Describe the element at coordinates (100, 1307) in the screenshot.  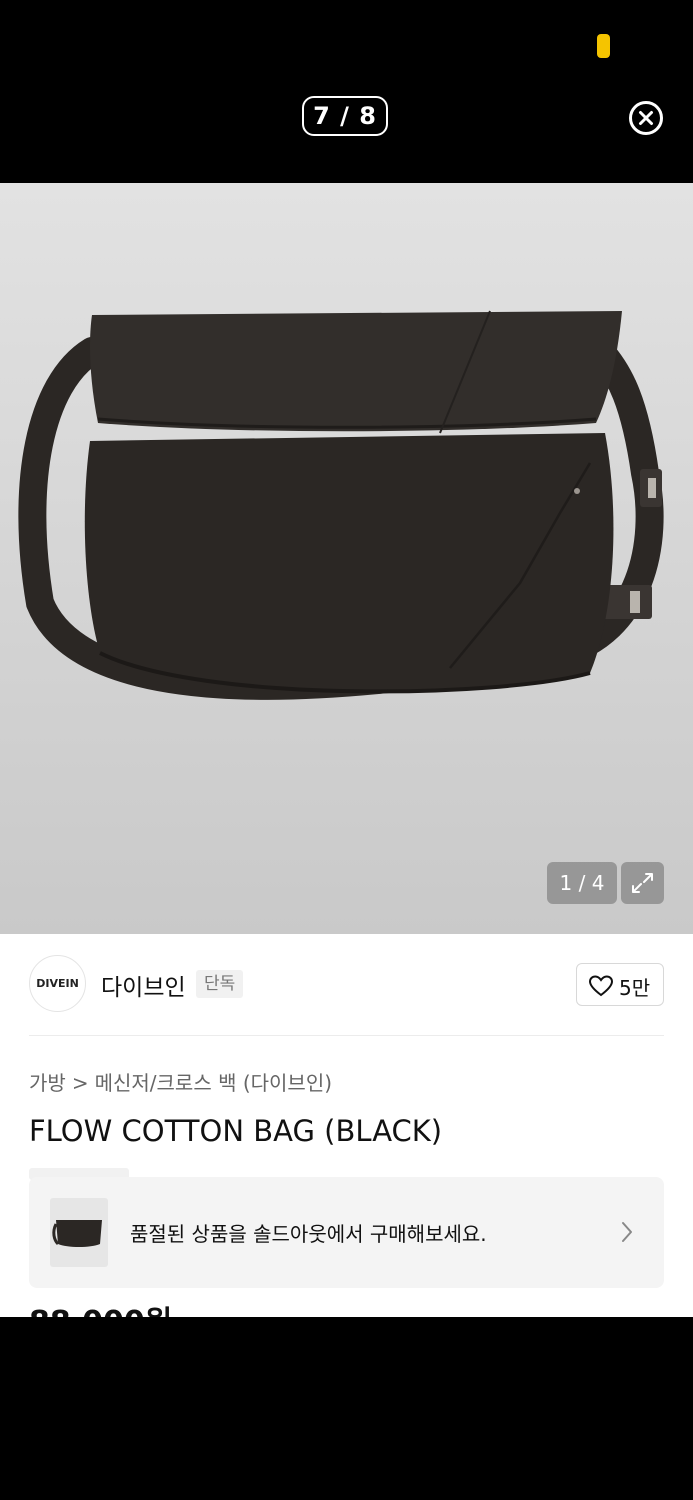
I see `product-price: 88,000원` at that location.